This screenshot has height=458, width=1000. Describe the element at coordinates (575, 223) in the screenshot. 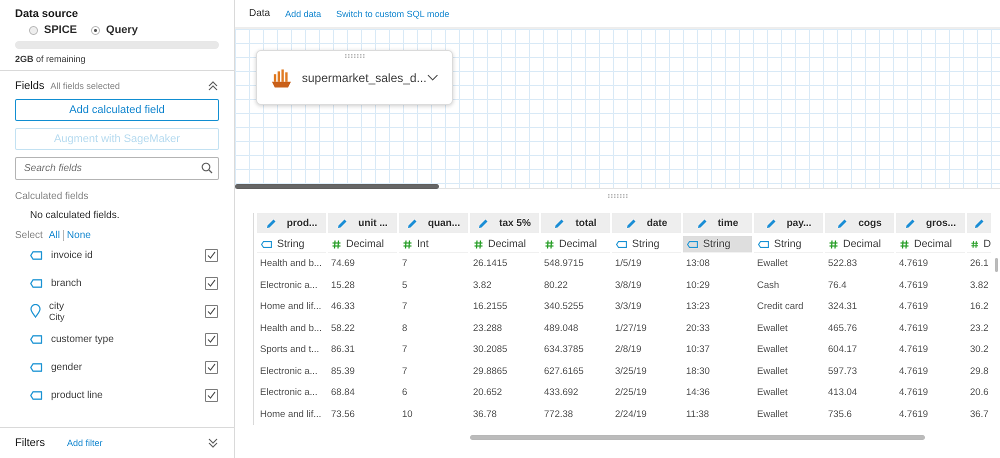

I see `column-header: total` at that location.